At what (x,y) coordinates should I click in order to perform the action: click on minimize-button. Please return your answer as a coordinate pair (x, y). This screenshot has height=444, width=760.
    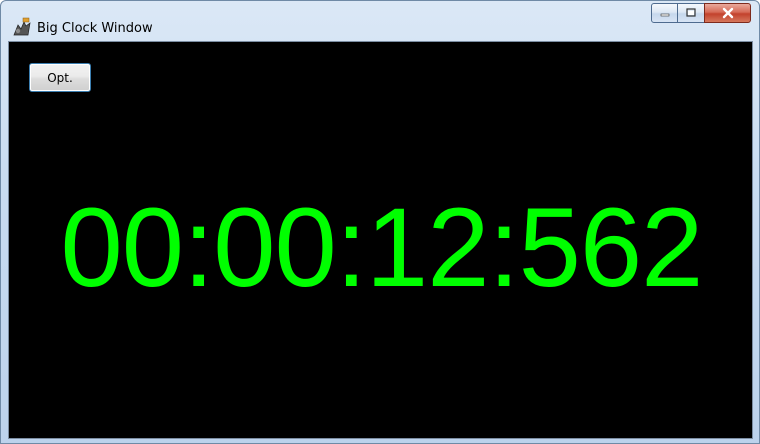
    Looking at the image, I should click on (664, 13).